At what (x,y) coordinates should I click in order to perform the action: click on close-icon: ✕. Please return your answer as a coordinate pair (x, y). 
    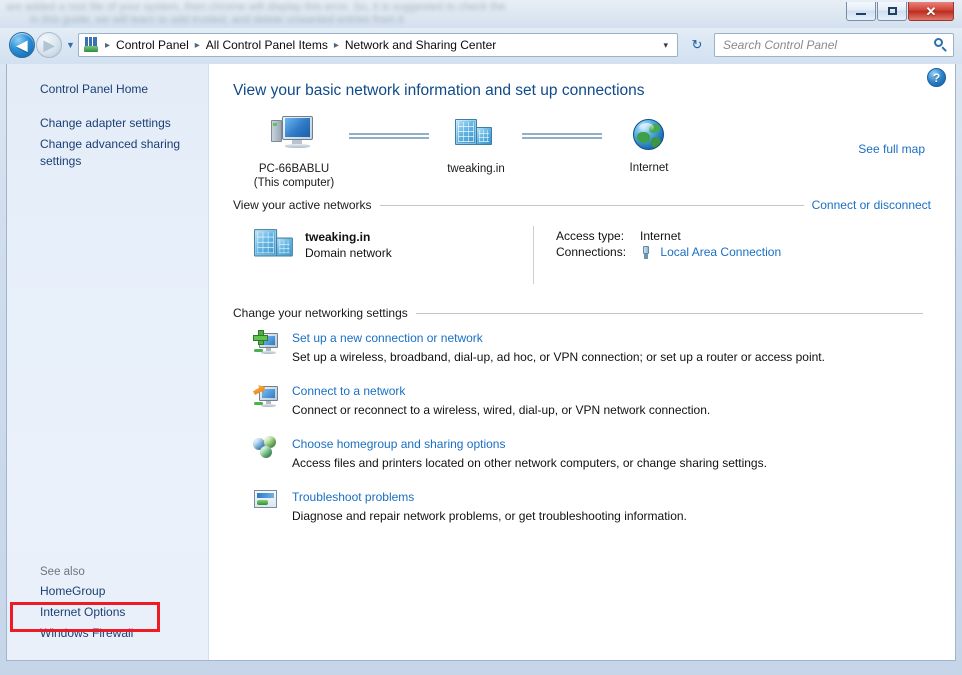
    Looking at the image, I should click on (931, 11).